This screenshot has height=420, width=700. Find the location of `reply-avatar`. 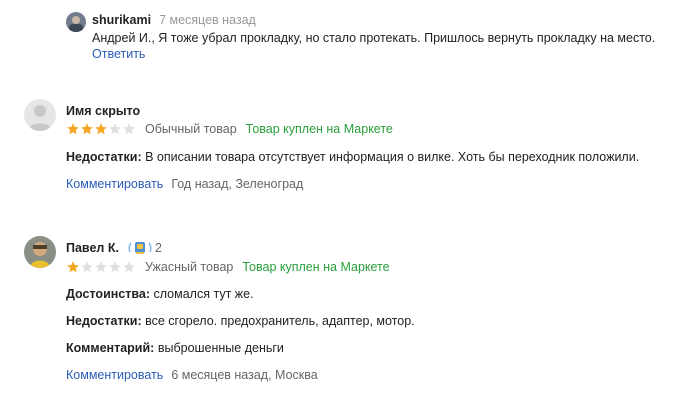

reply-avatar is located at coordinates (76, 22).